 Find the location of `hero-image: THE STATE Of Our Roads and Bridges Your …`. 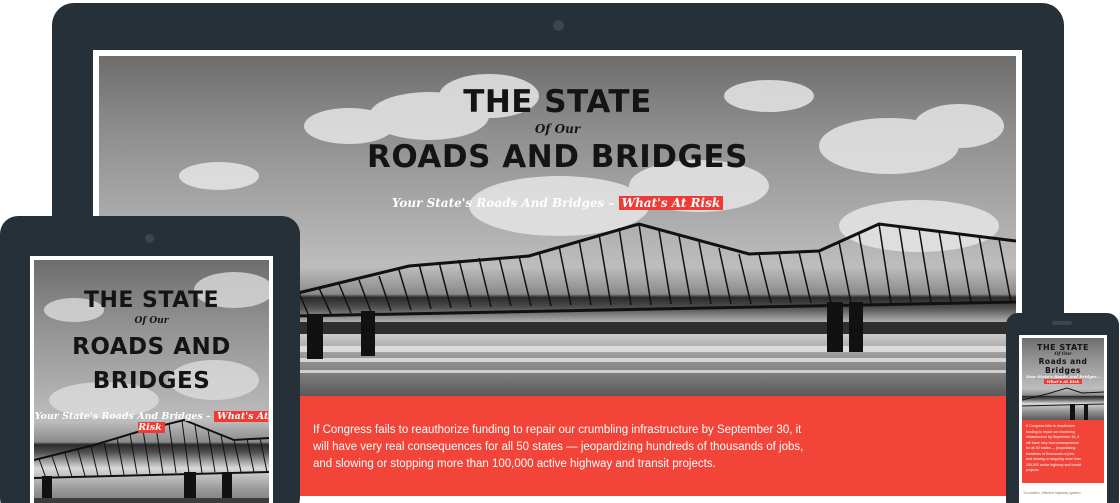

hero-image: THE STATE Of Our Roads and Bridges Your … is located at coordinates (1063, 379).